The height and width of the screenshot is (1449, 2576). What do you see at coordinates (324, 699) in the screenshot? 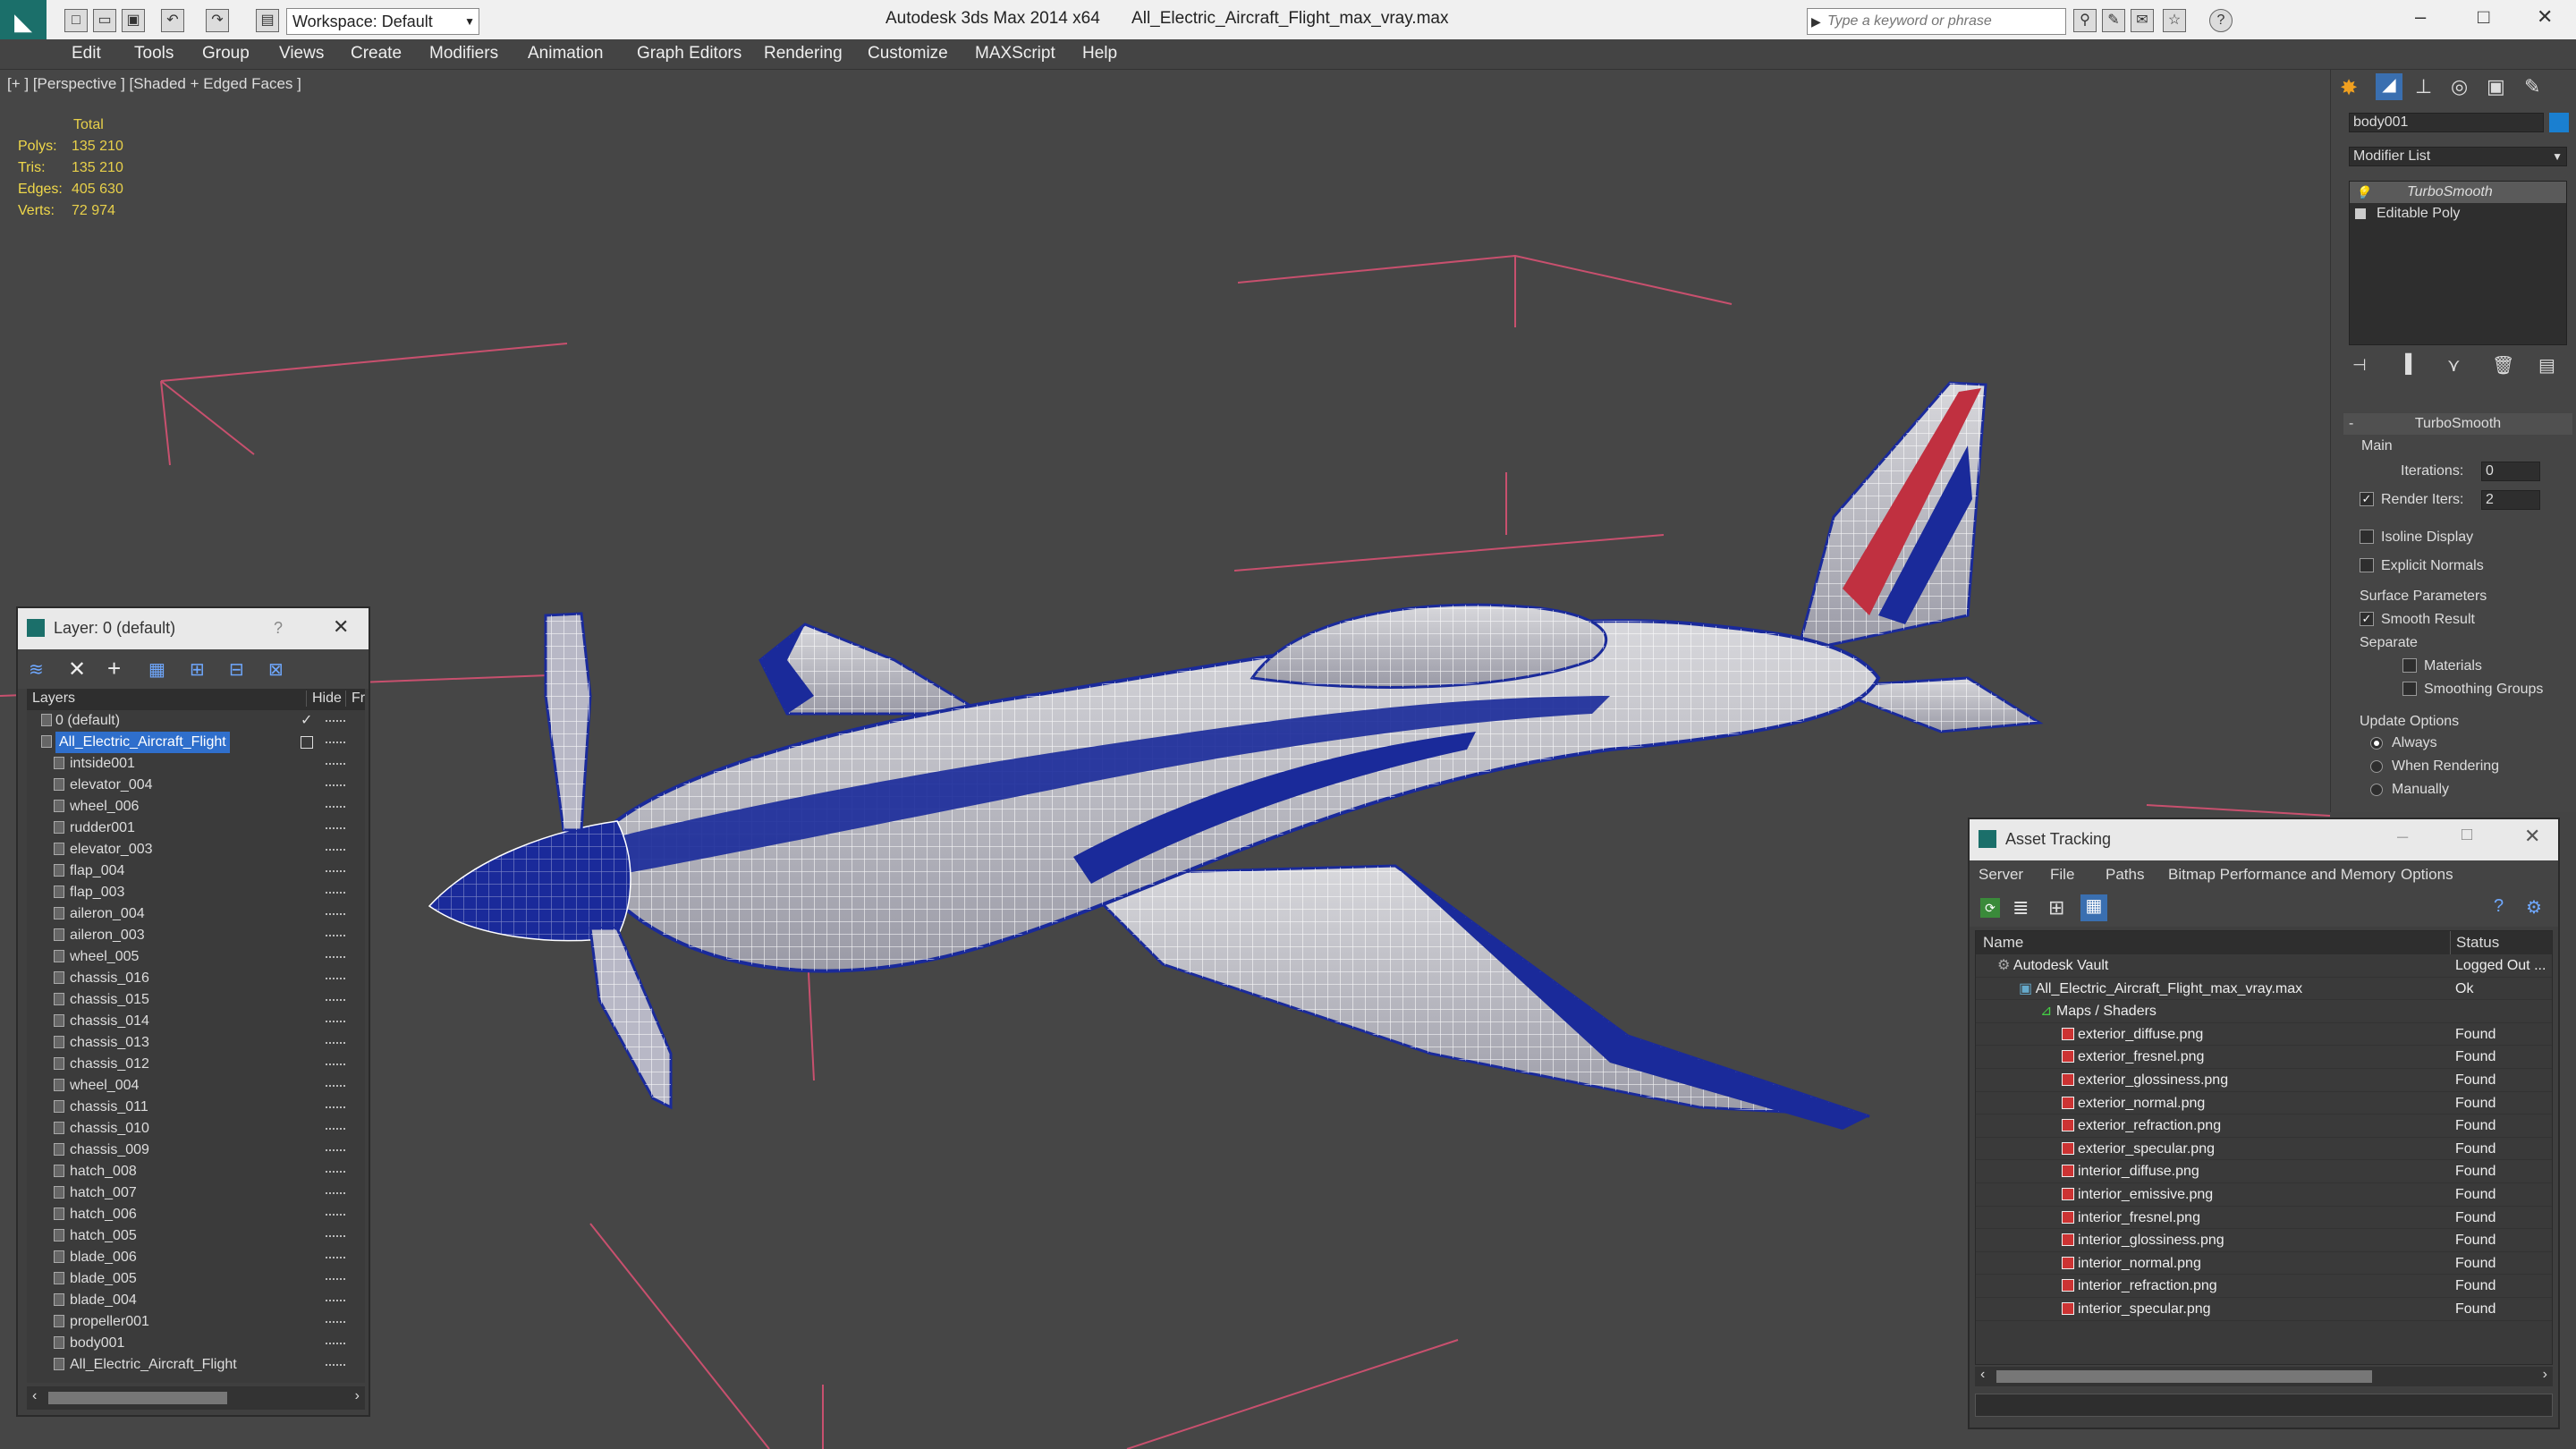
I see `col-hide: Hide` at bounding box center [324, 699].